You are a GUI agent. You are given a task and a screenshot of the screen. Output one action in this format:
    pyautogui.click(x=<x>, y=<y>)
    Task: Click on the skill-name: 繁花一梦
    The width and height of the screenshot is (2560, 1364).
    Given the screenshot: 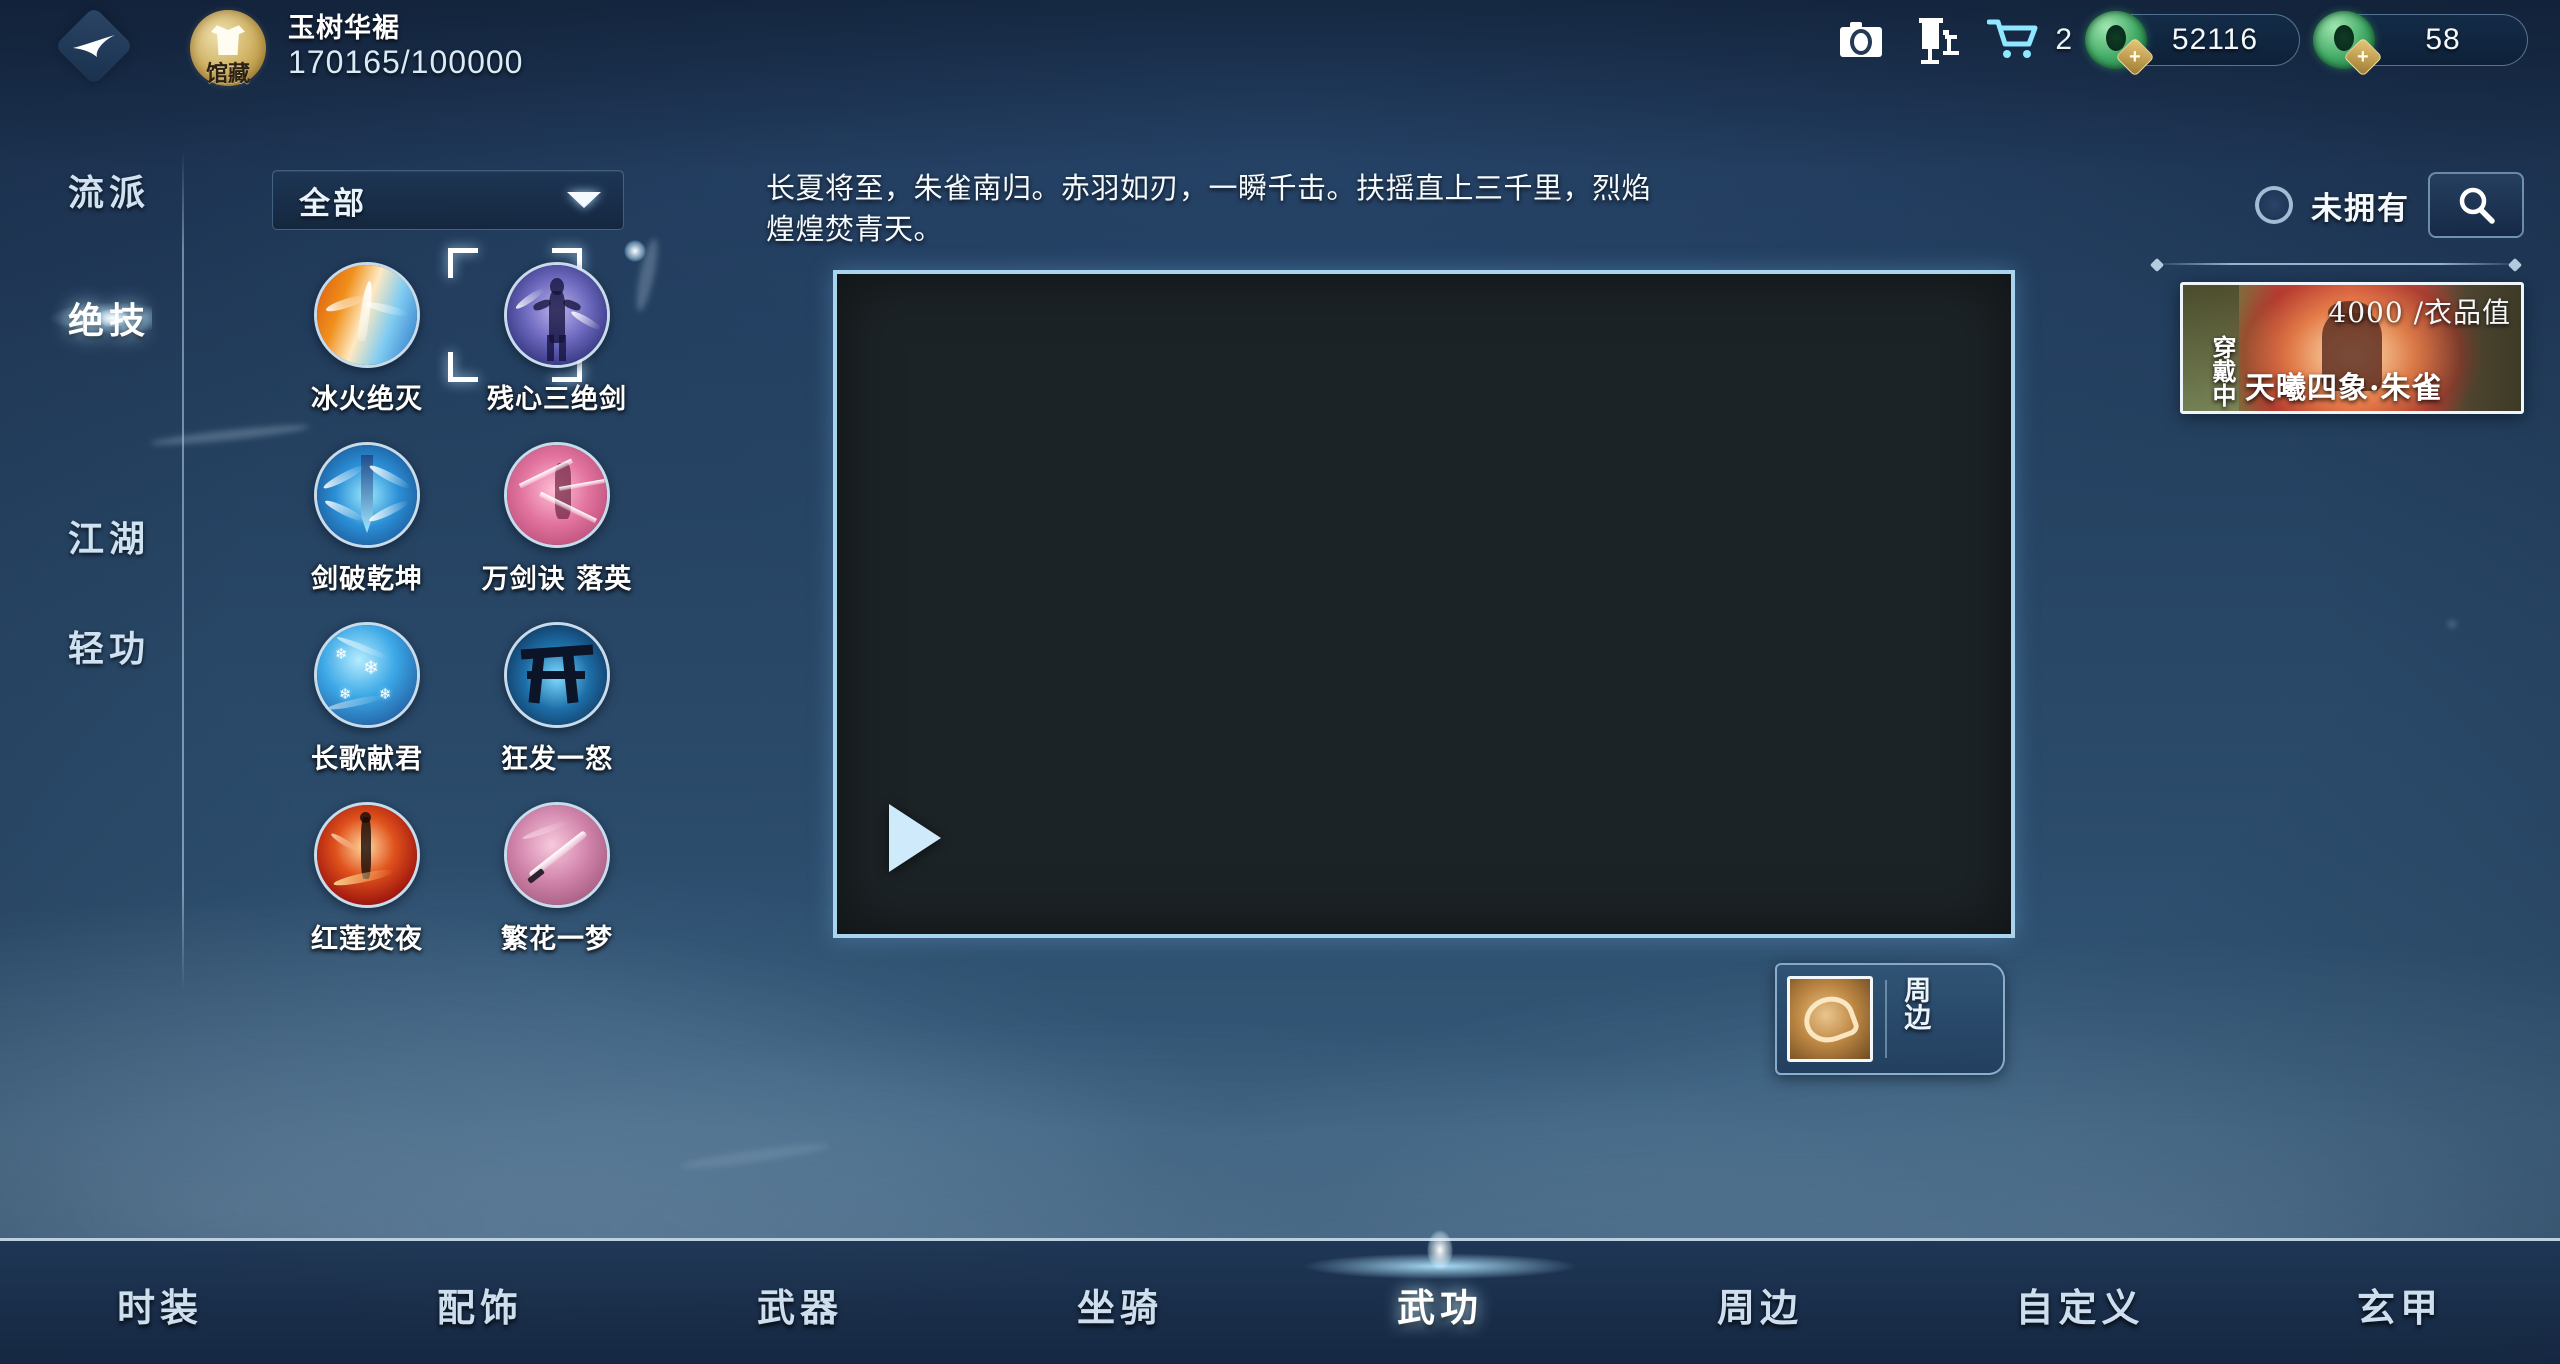 What is the action you would take?
    pyautogui.click(x=557, y=939)
    